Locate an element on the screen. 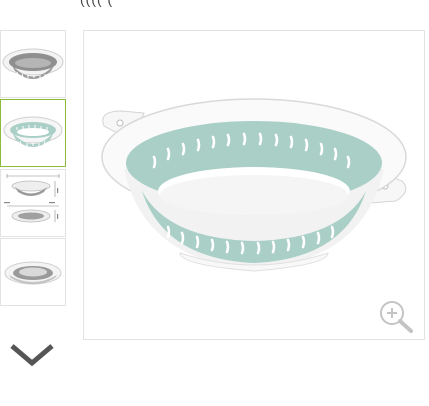  zoom-button is located at coordinates (398, 317).